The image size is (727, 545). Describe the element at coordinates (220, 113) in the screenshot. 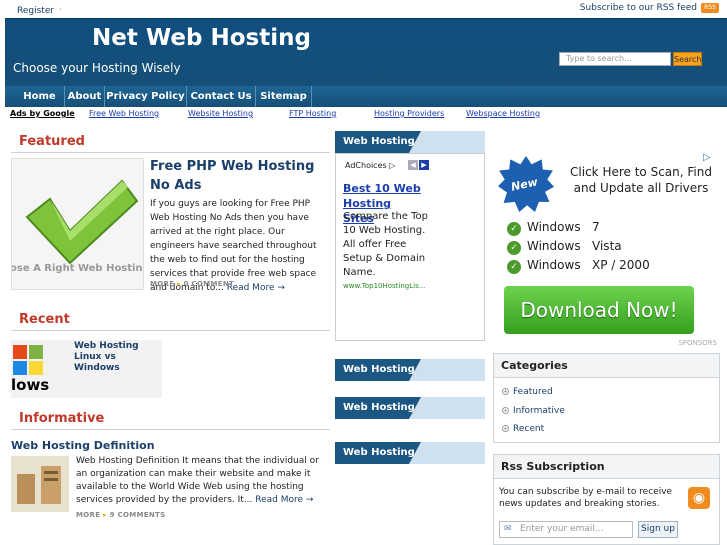

I see `ad-link: Website Hosting` at that location.